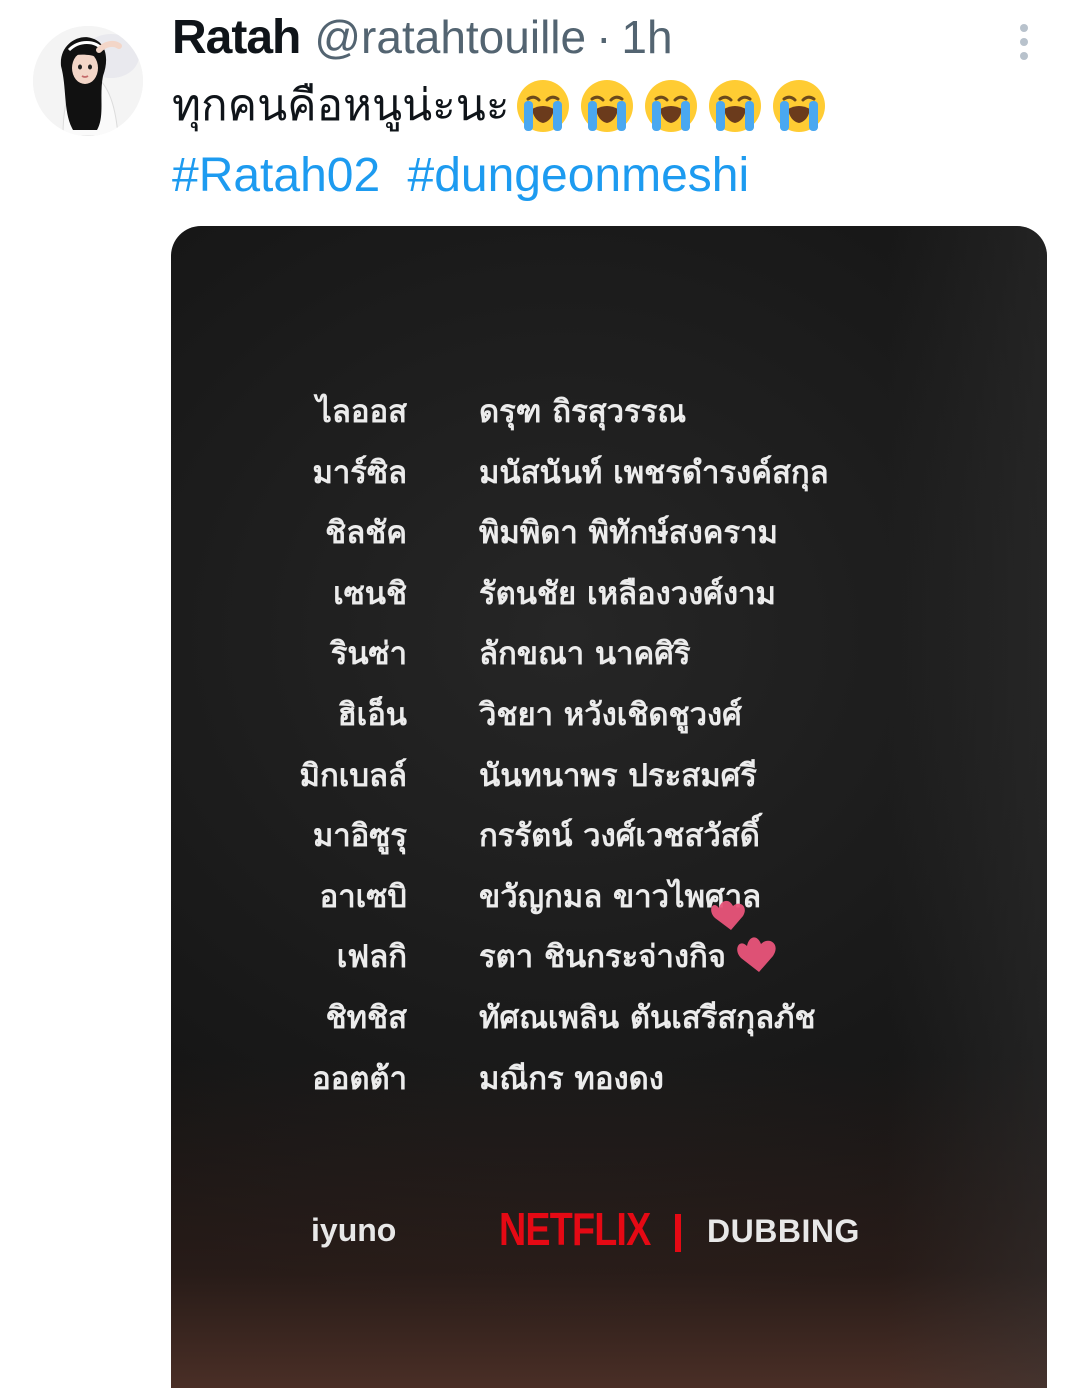 This screenshot has height=1388, width=1080. What do you see at coordinates (571, 1078) in the screenshot?
I see `credit-actor: มณีกร ทองดง` at bounding box center [571, 1078].